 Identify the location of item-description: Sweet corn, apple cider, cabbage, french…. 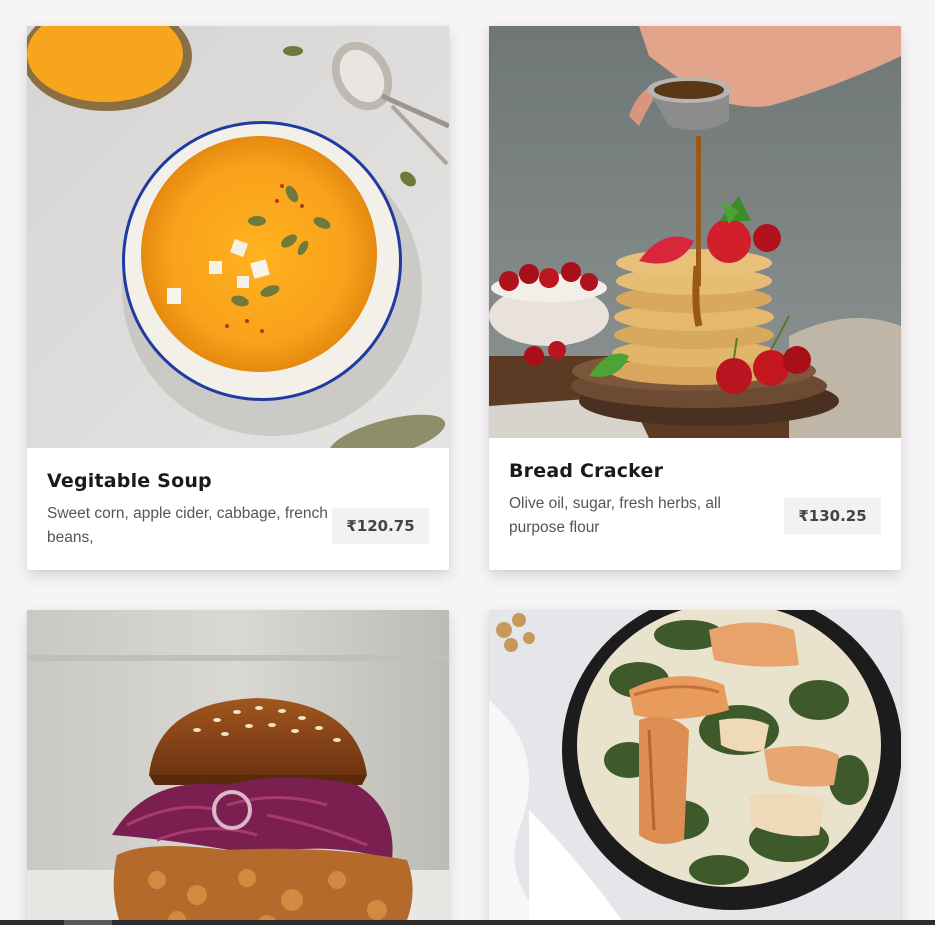
(187, 525).